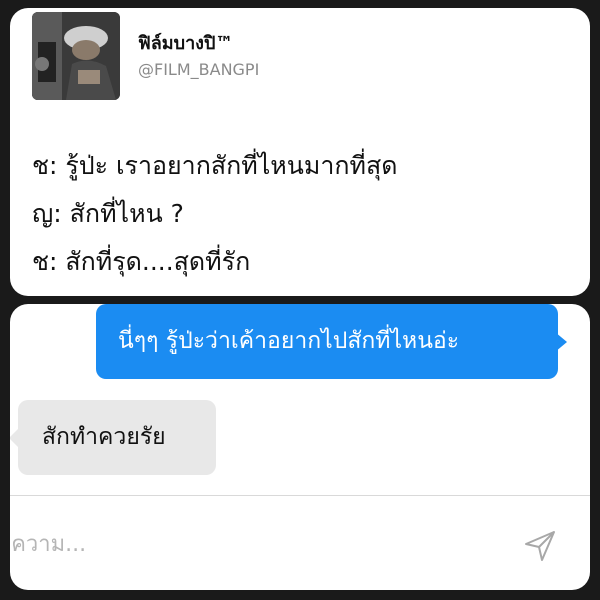  I want to click on incoming-message-bubble: สักทำควยรัย, so click(117, 437).